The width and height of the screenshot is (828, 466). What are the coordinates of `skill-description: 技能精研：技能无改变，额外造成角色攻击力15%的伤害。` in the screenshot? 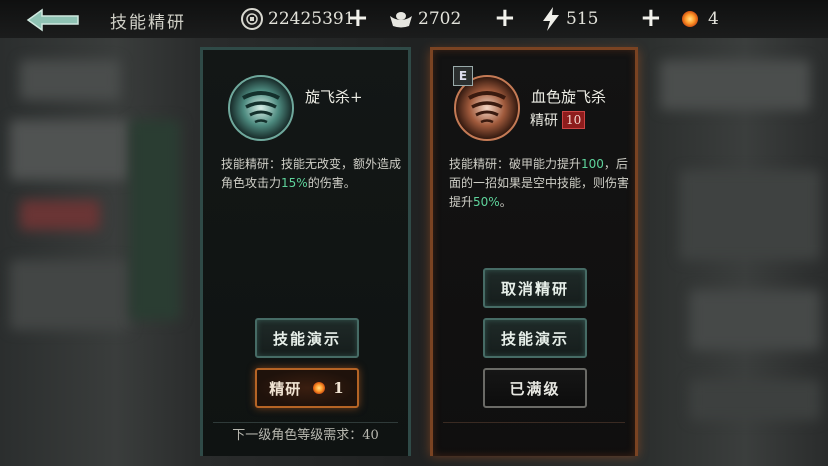 It's located at (312, 174).